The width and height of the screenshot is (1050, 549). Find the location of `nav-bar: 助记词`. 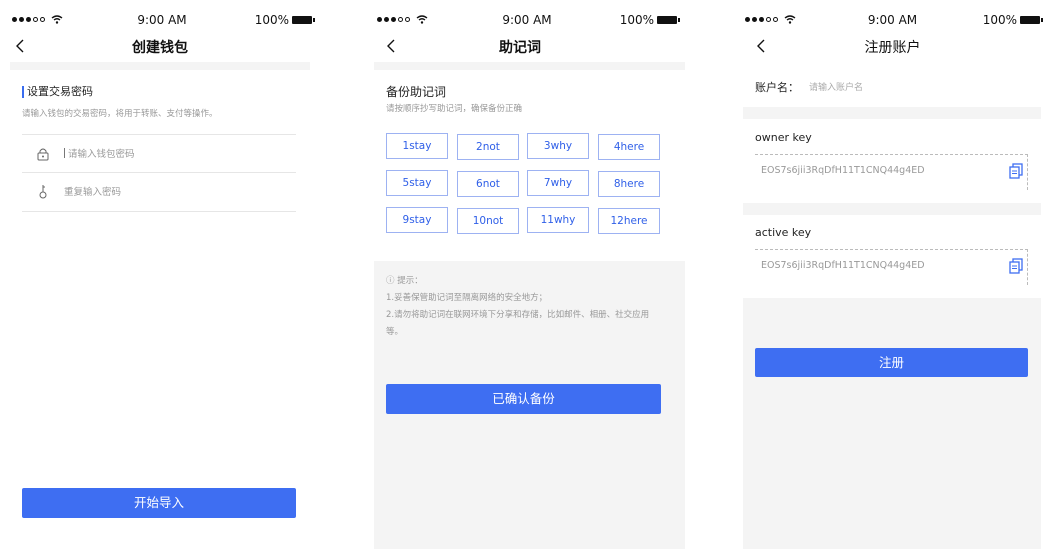

nav-bar: 助记词 is located at coordinates (525, 46).